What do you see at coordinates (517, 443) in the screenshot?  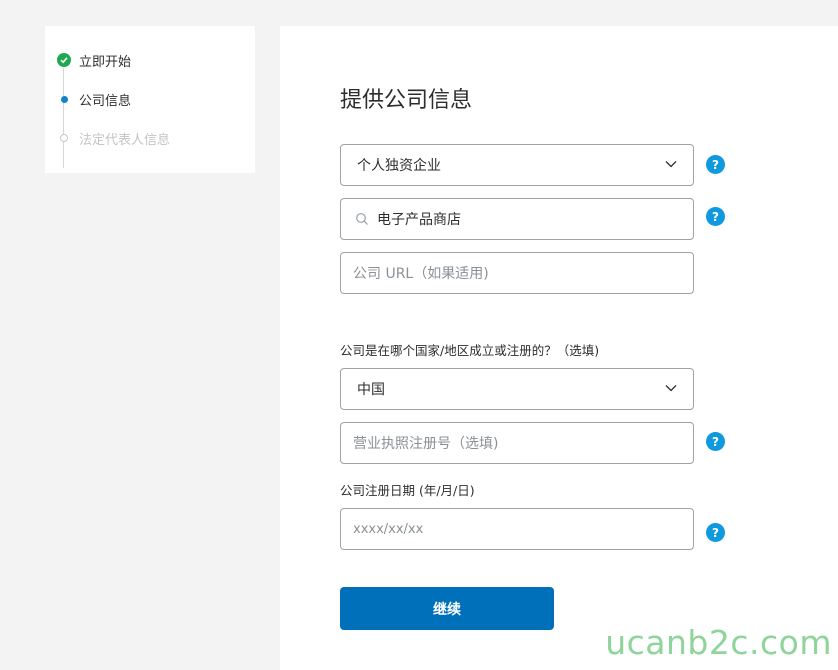 I see `license-number-input: 营业执照注册号（选填)` at bounding box center [517, 443].